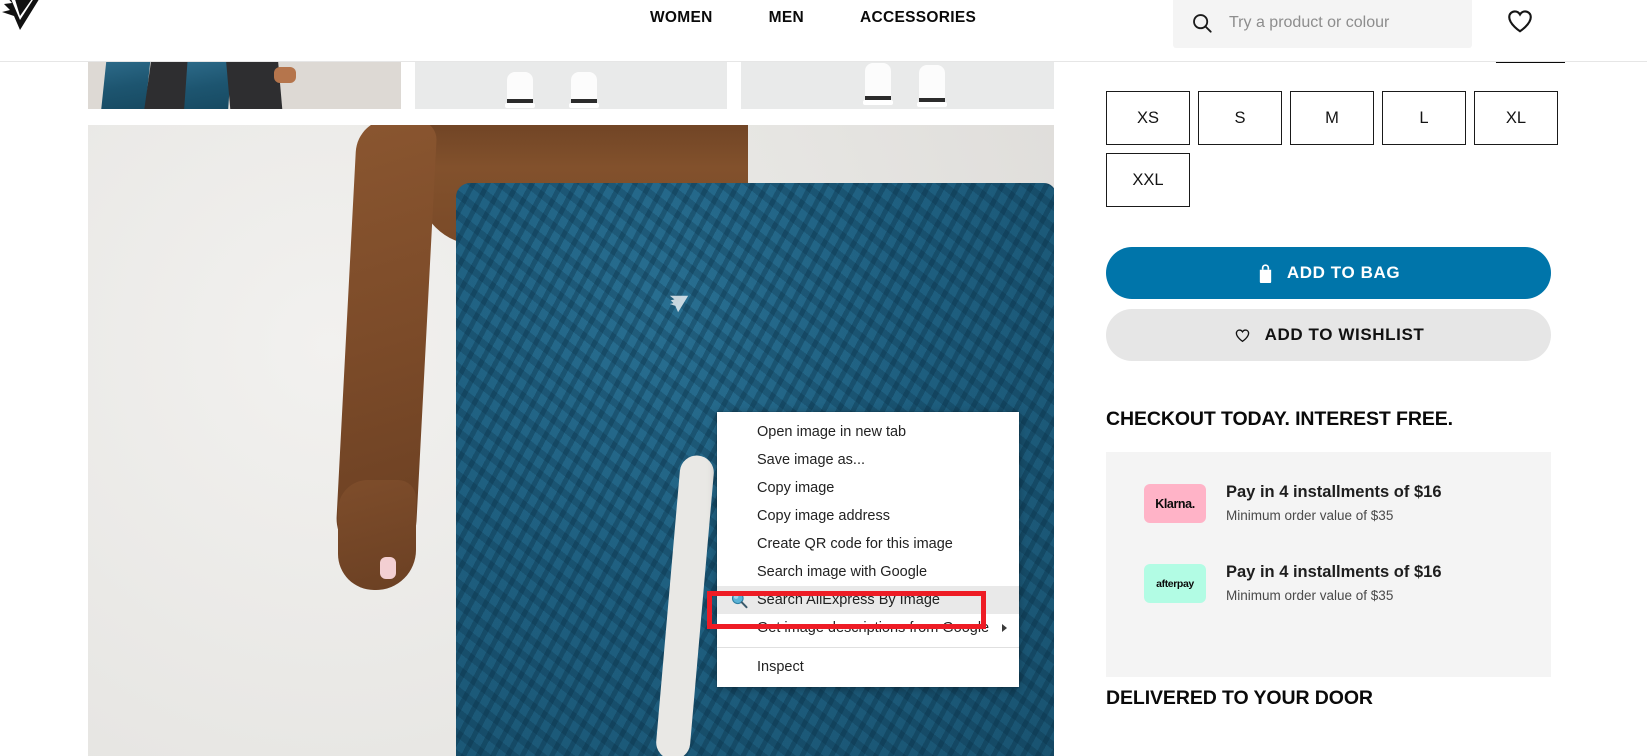  I want to click on ctx-search-image-google: Search image with Google, so click(868, 572).